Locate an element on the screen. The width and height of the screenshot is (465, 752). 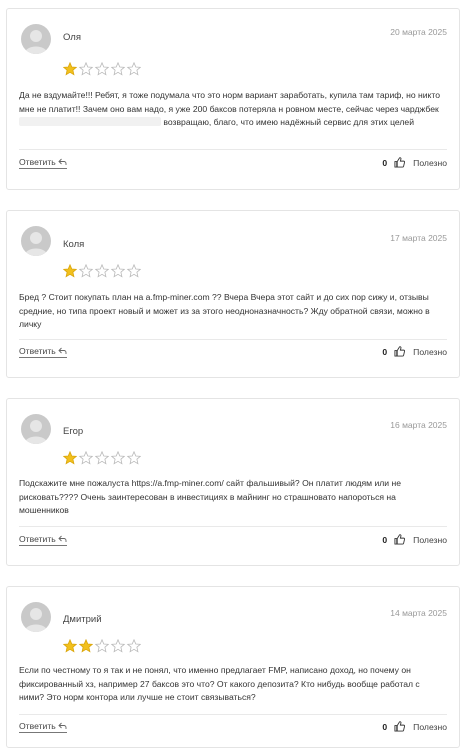
redacted-text is located at coordinates (90, 121).